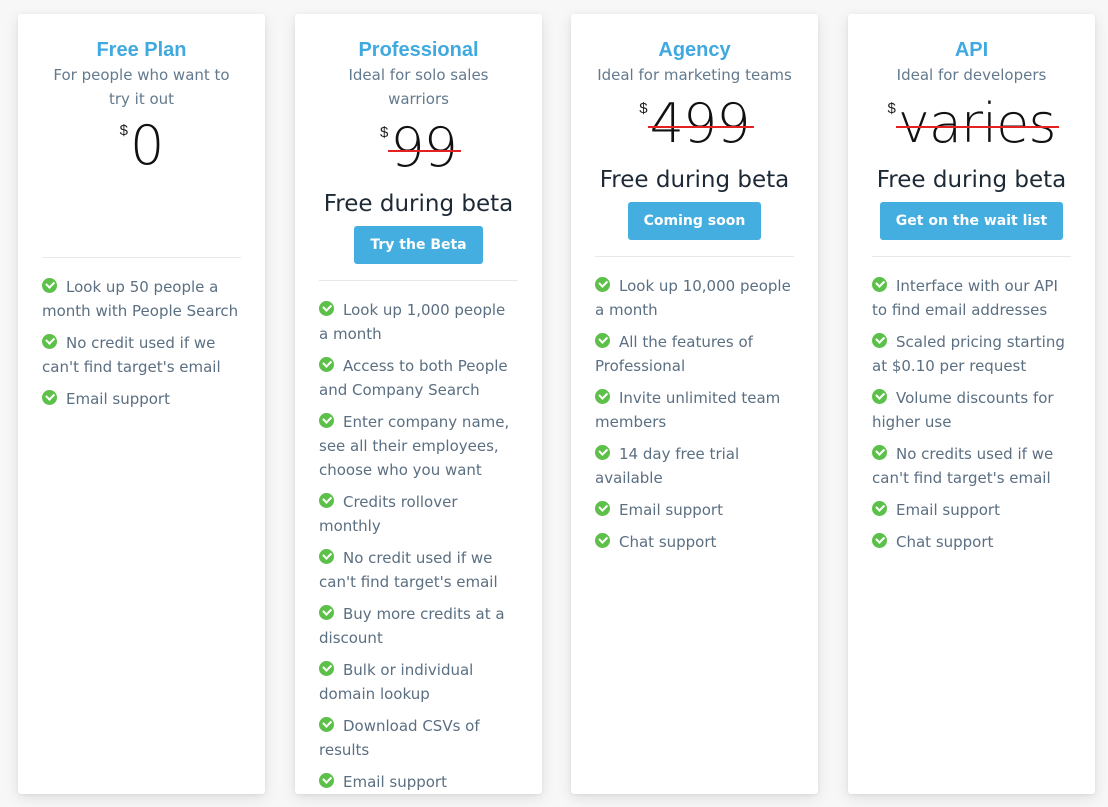 This screenshot has height=807, width=1108. Describe the element at coordinates (396, 682) in the screenshot. I see `feature-item: Bulk or individual domain lookup` at that location.